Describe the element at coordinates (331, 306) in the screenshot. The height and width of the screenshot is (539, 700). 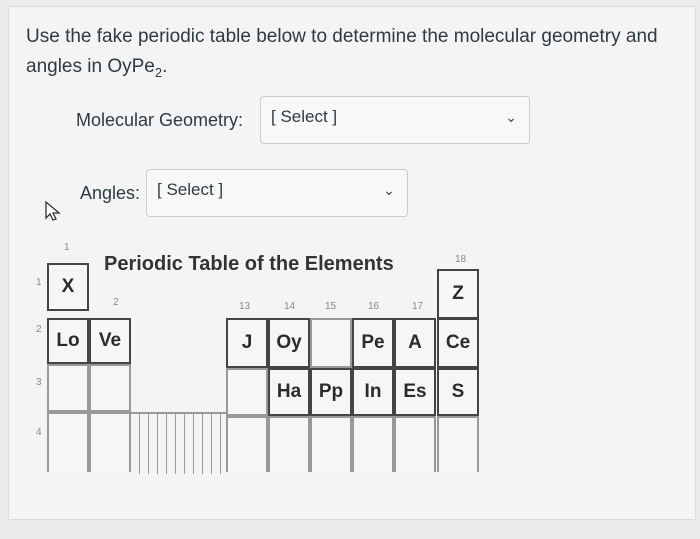
I see `group-number-15: 15` at that location.